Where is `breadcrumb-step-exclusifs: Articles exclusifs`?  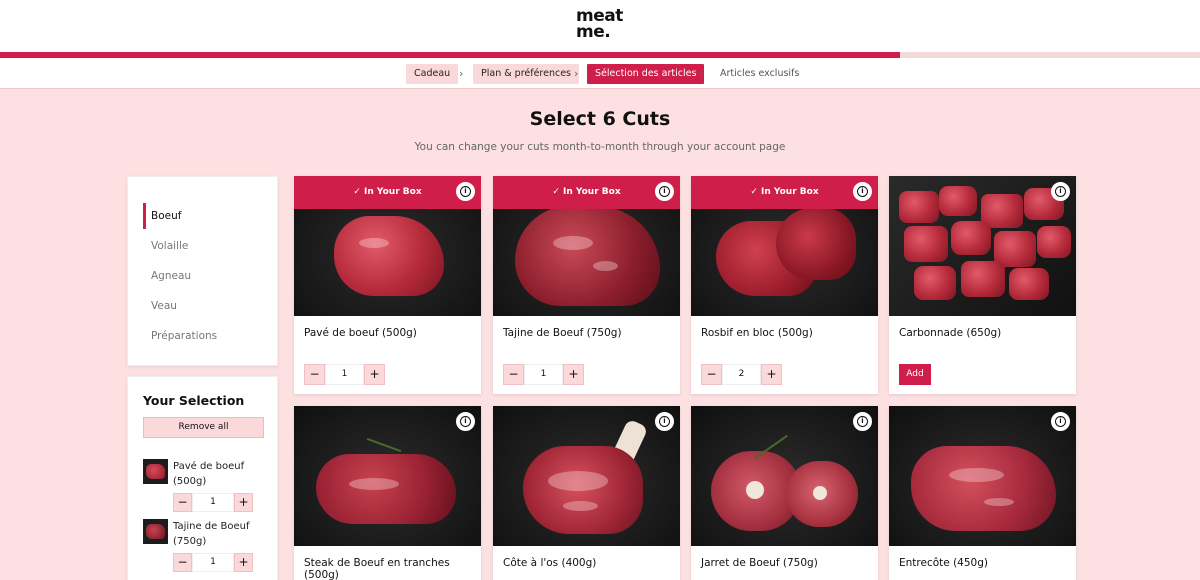 breadcrumb-step-exclusifs: Articles exclusifs is located at coordinates (759, 74).